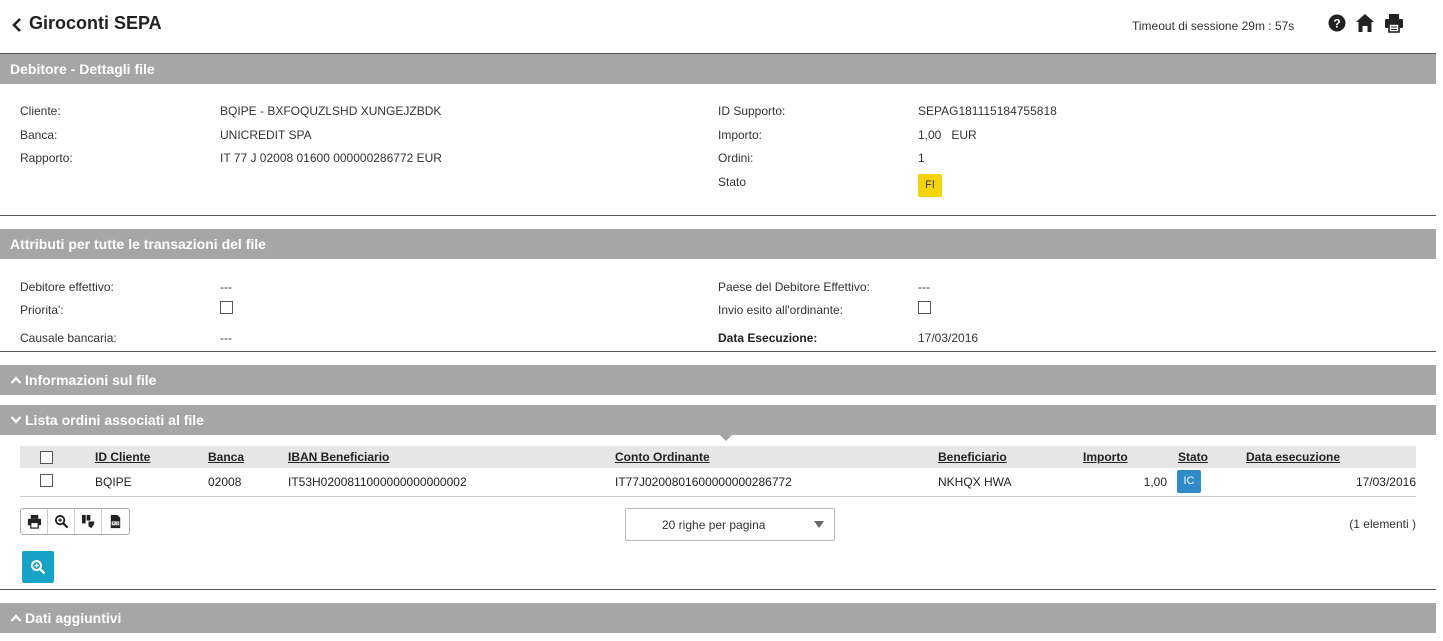 The image size is (1443, 641). I want to click on rapporto-value: IT 77 J 02008 01600 000000286772 EUR, so click(331, 158).